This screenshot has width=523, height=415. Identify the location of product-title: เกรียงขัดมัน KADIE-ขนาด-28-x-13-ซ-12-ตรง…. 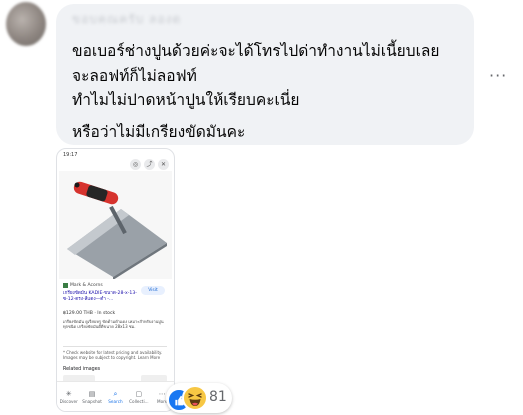
(102, 297).